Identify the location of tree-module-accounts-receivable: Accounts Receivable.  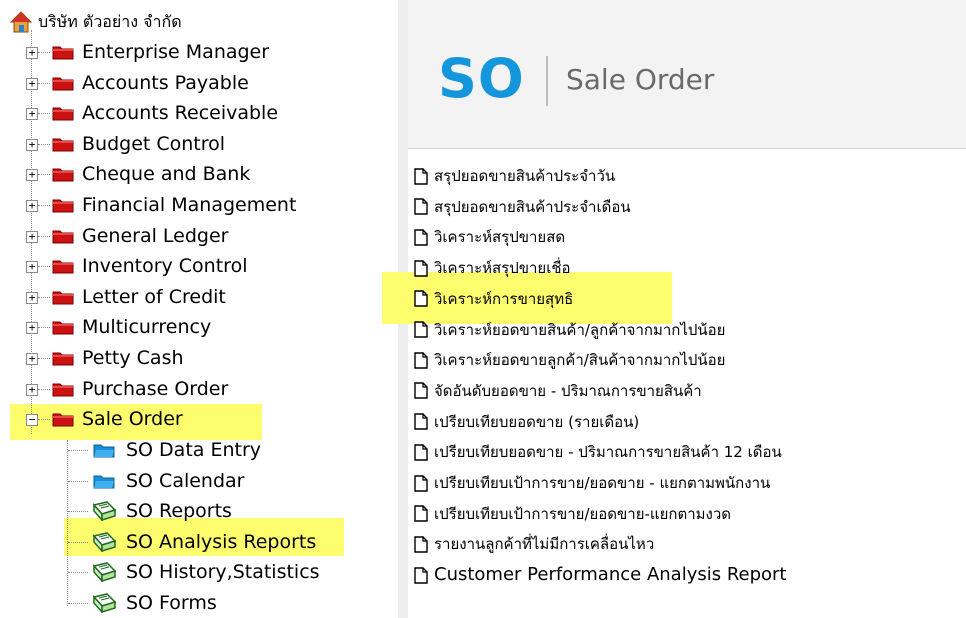
(165, 113).